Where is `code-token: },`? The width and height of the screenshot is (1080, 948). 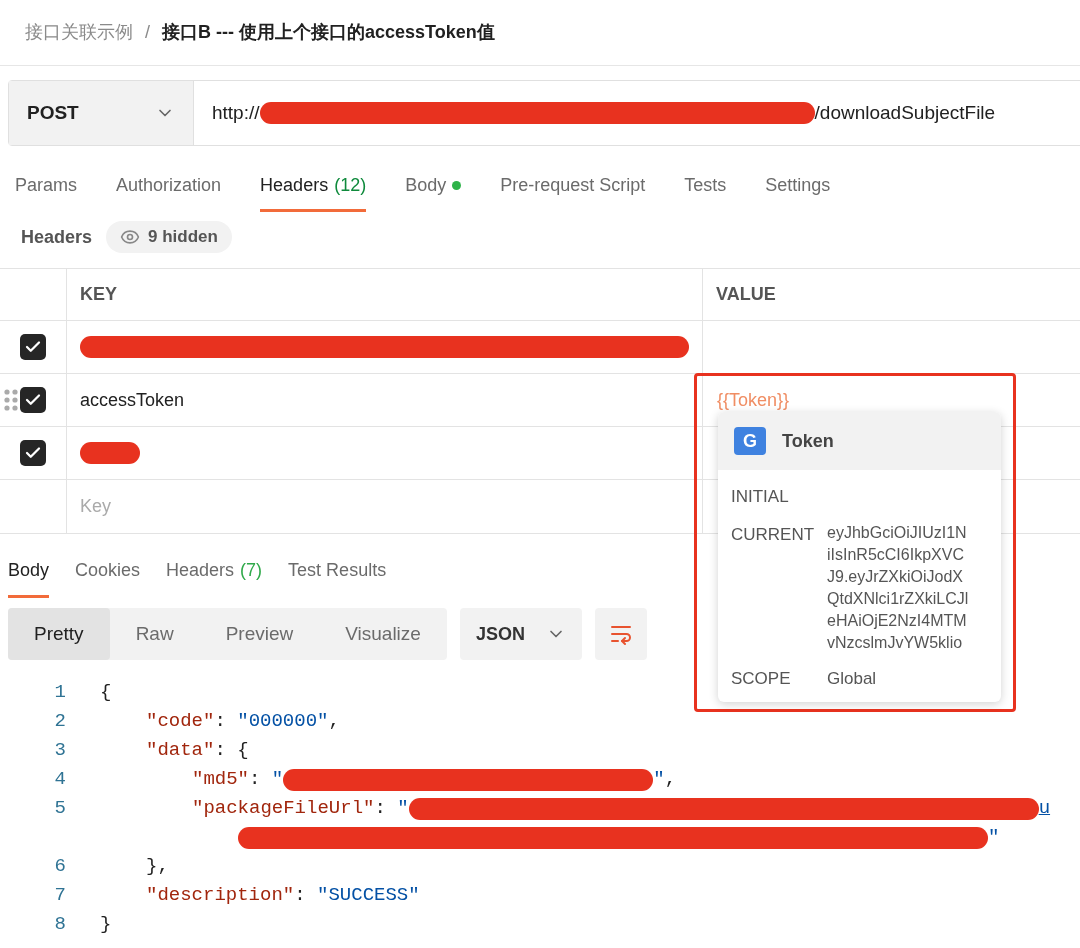 code-token: }, is located at coordinates (157, 867).